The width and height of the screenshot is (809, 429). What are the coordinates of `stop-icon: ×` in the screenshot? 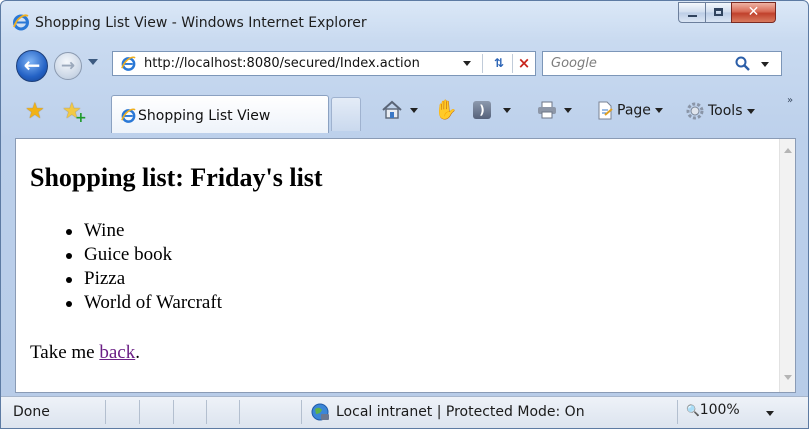 It's located at (524, 63).